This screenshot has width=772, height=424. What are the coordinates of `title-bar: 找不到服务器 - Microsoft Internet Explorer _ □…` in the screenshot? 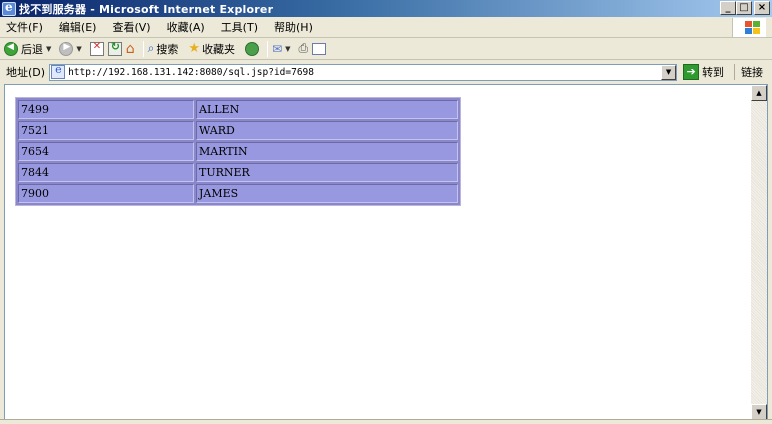 It's located at (386, 8).